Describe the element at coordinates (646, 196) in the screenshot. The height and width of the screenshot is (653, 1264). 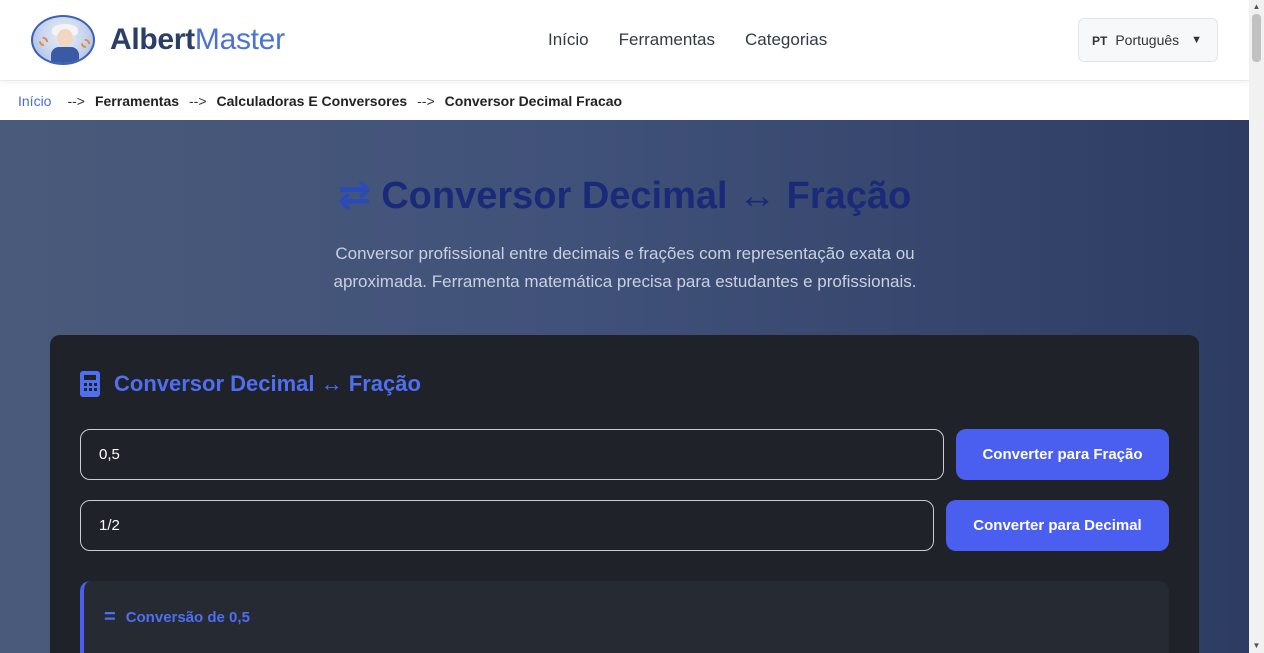
I see `page-title-text: Conversor Decimal ↔ Fração` at that location.